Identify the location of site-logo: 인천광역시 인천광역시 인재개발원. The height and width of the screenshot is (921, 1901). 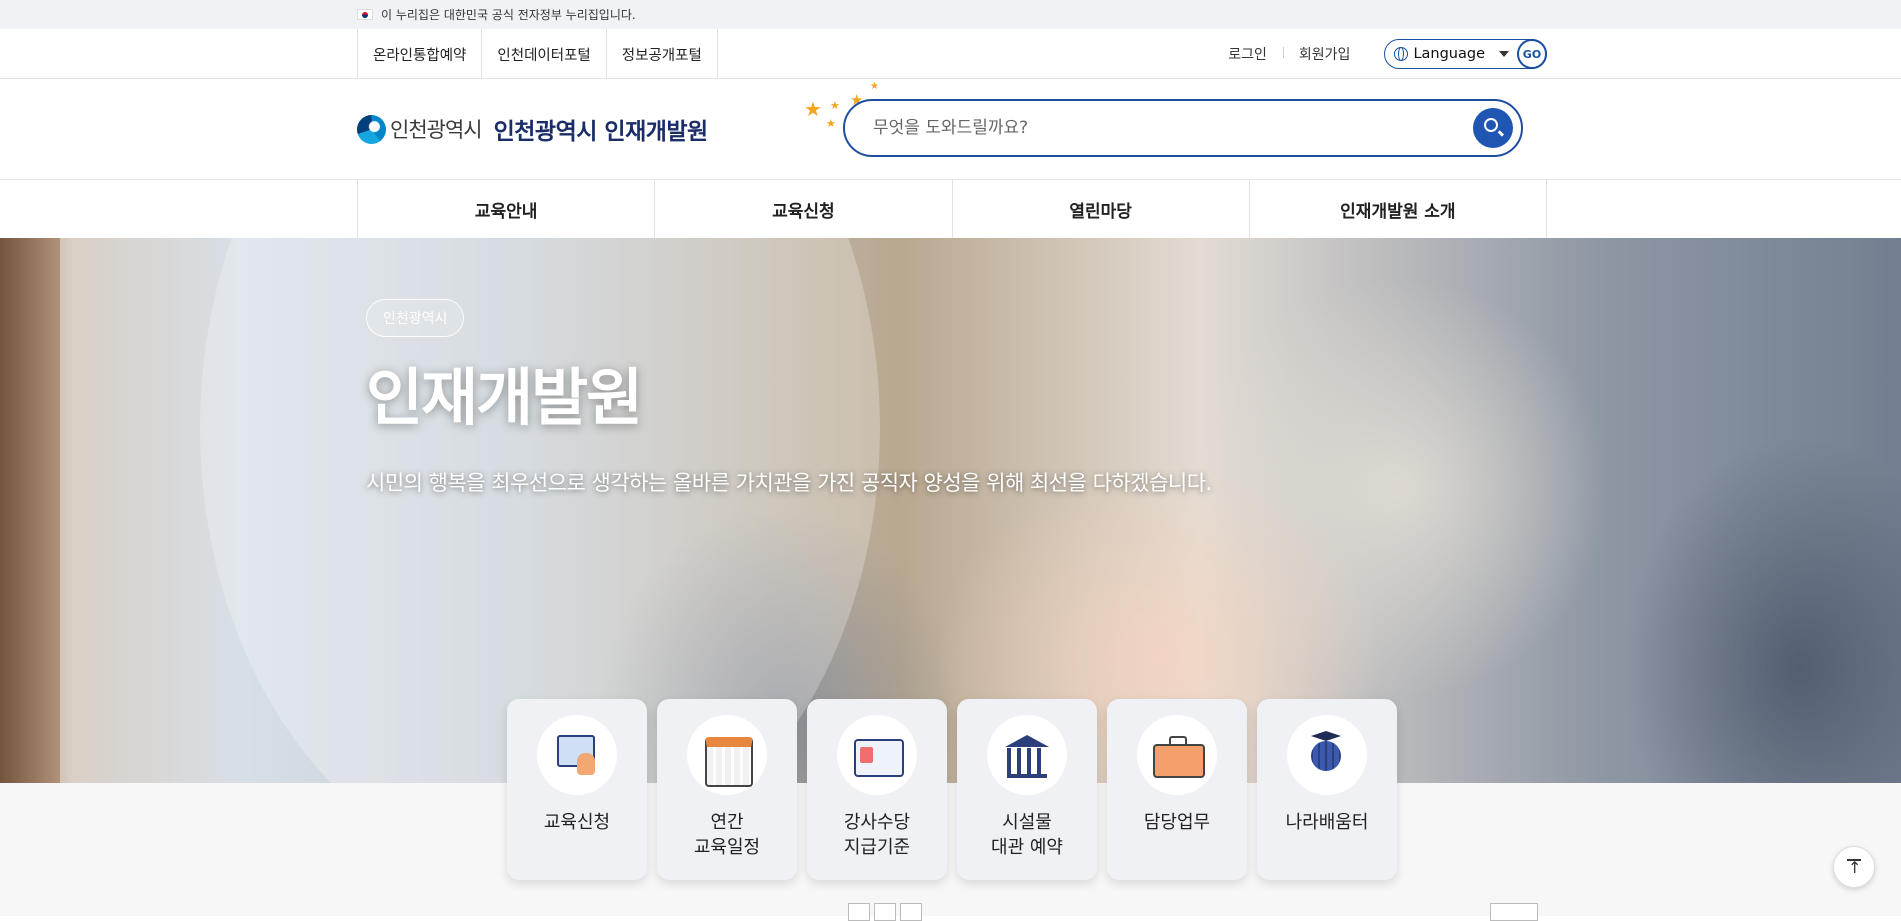
(532, 129).